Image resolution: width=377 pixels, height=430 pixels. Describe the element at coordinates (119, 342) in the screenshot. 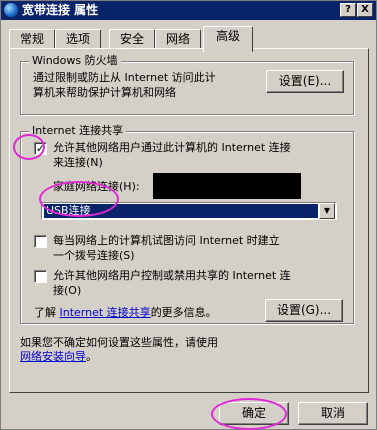

I see `footer-text-line1: 如果您不确定如何设置这些属性，请使用` at that location.